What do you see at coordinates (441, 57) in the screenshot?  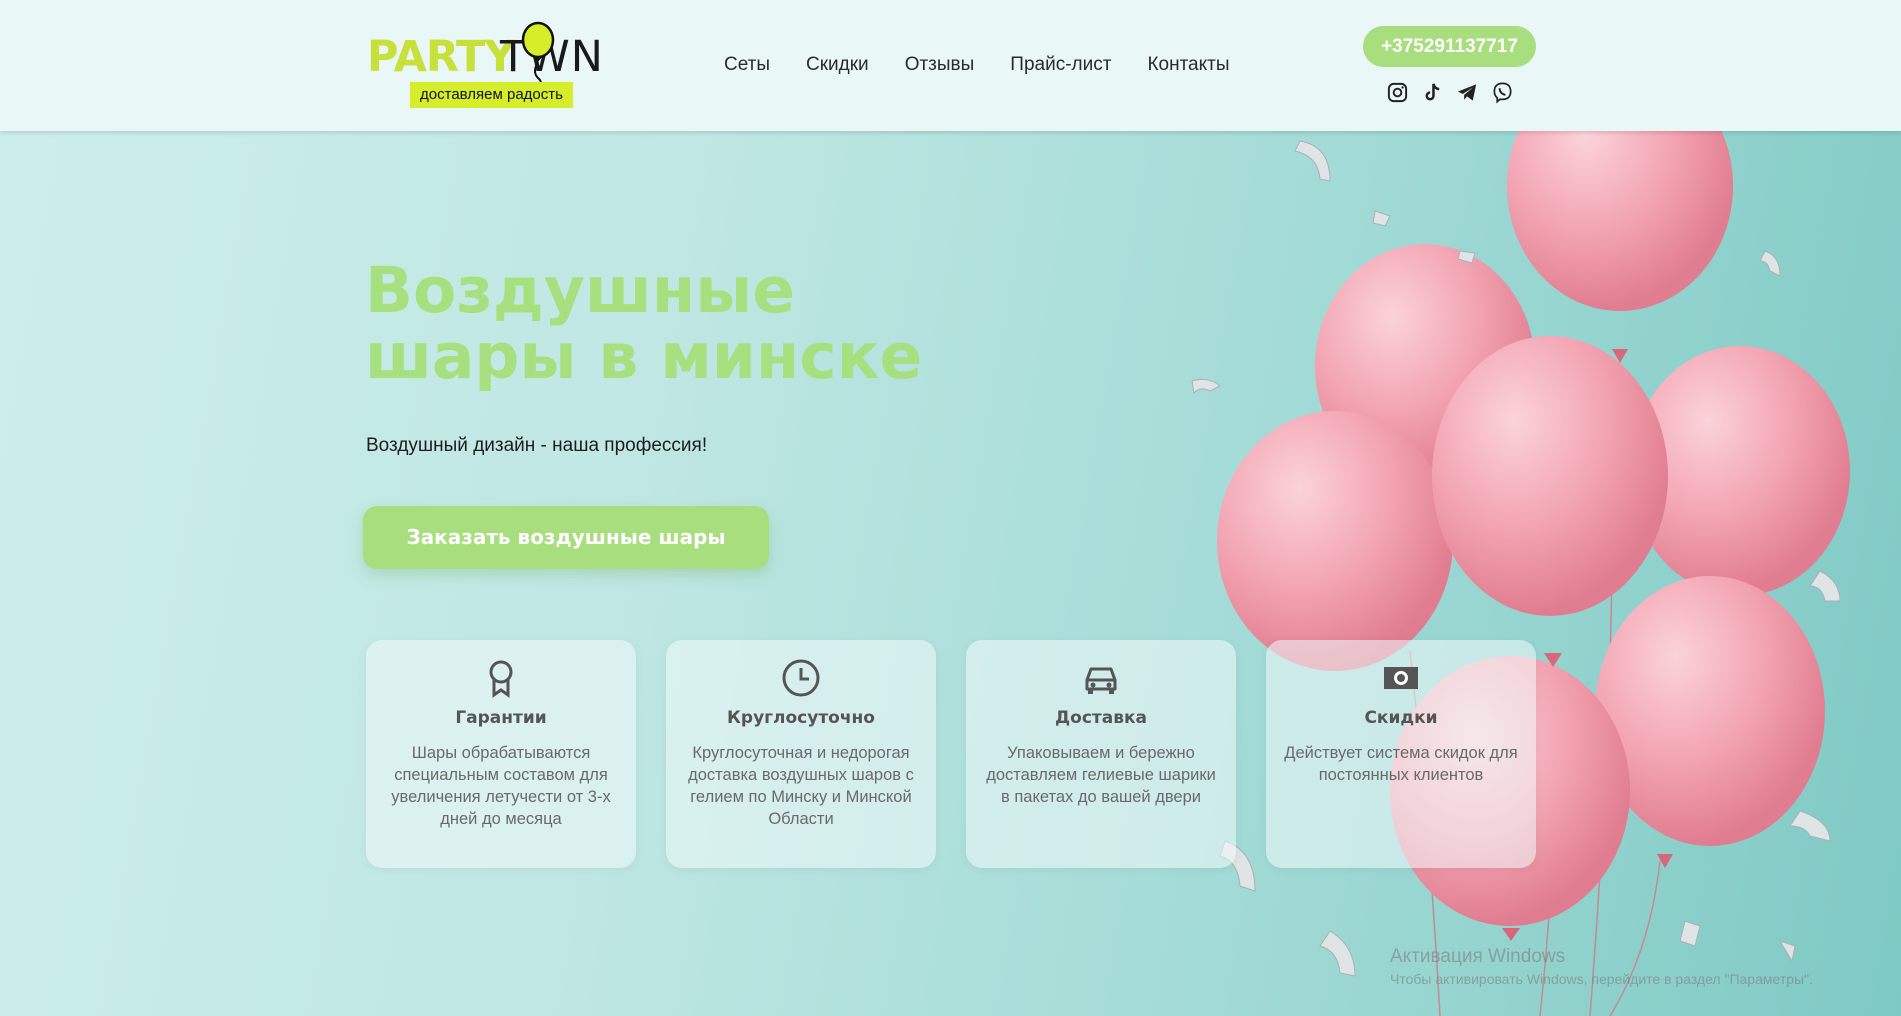 I see `logo-part-party: PARTY` at bounding box center [441, 57].